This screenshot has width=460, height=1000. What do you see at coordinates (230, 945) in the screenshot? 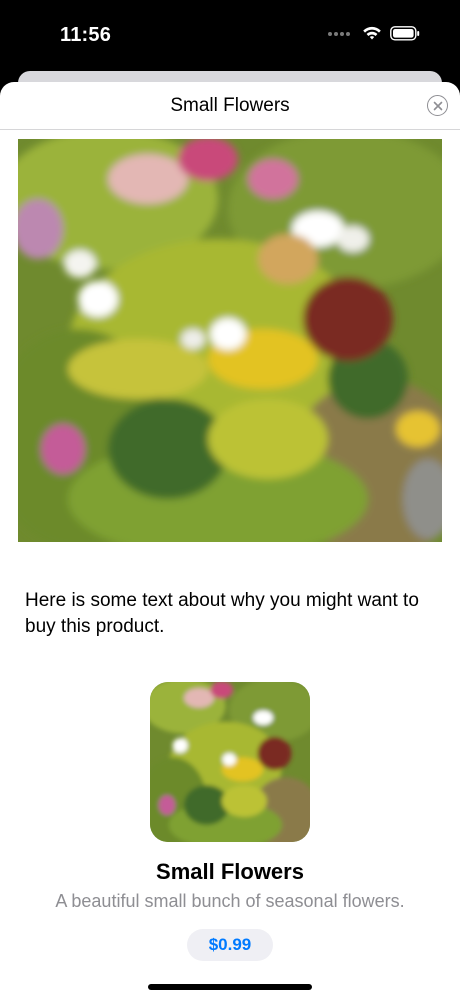
I see `price-button: $0.99` at bounding box center [230, 945].